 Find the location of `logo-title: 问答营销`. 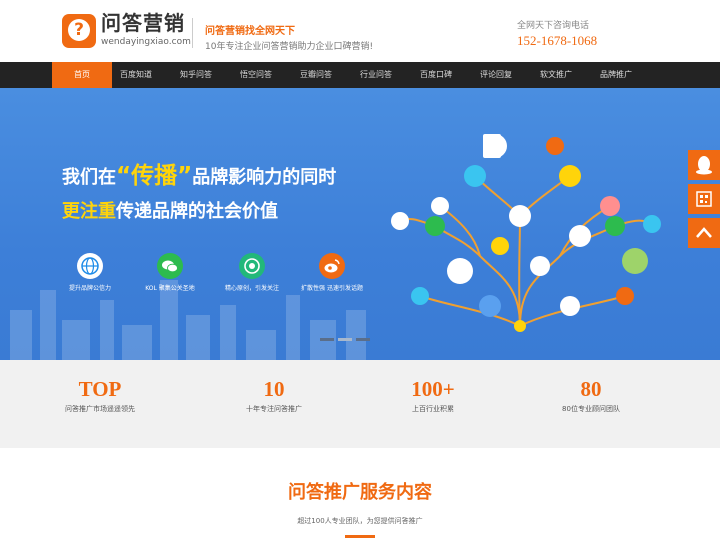

logo-title: 问答营销 is located at coordinates (143, 23).